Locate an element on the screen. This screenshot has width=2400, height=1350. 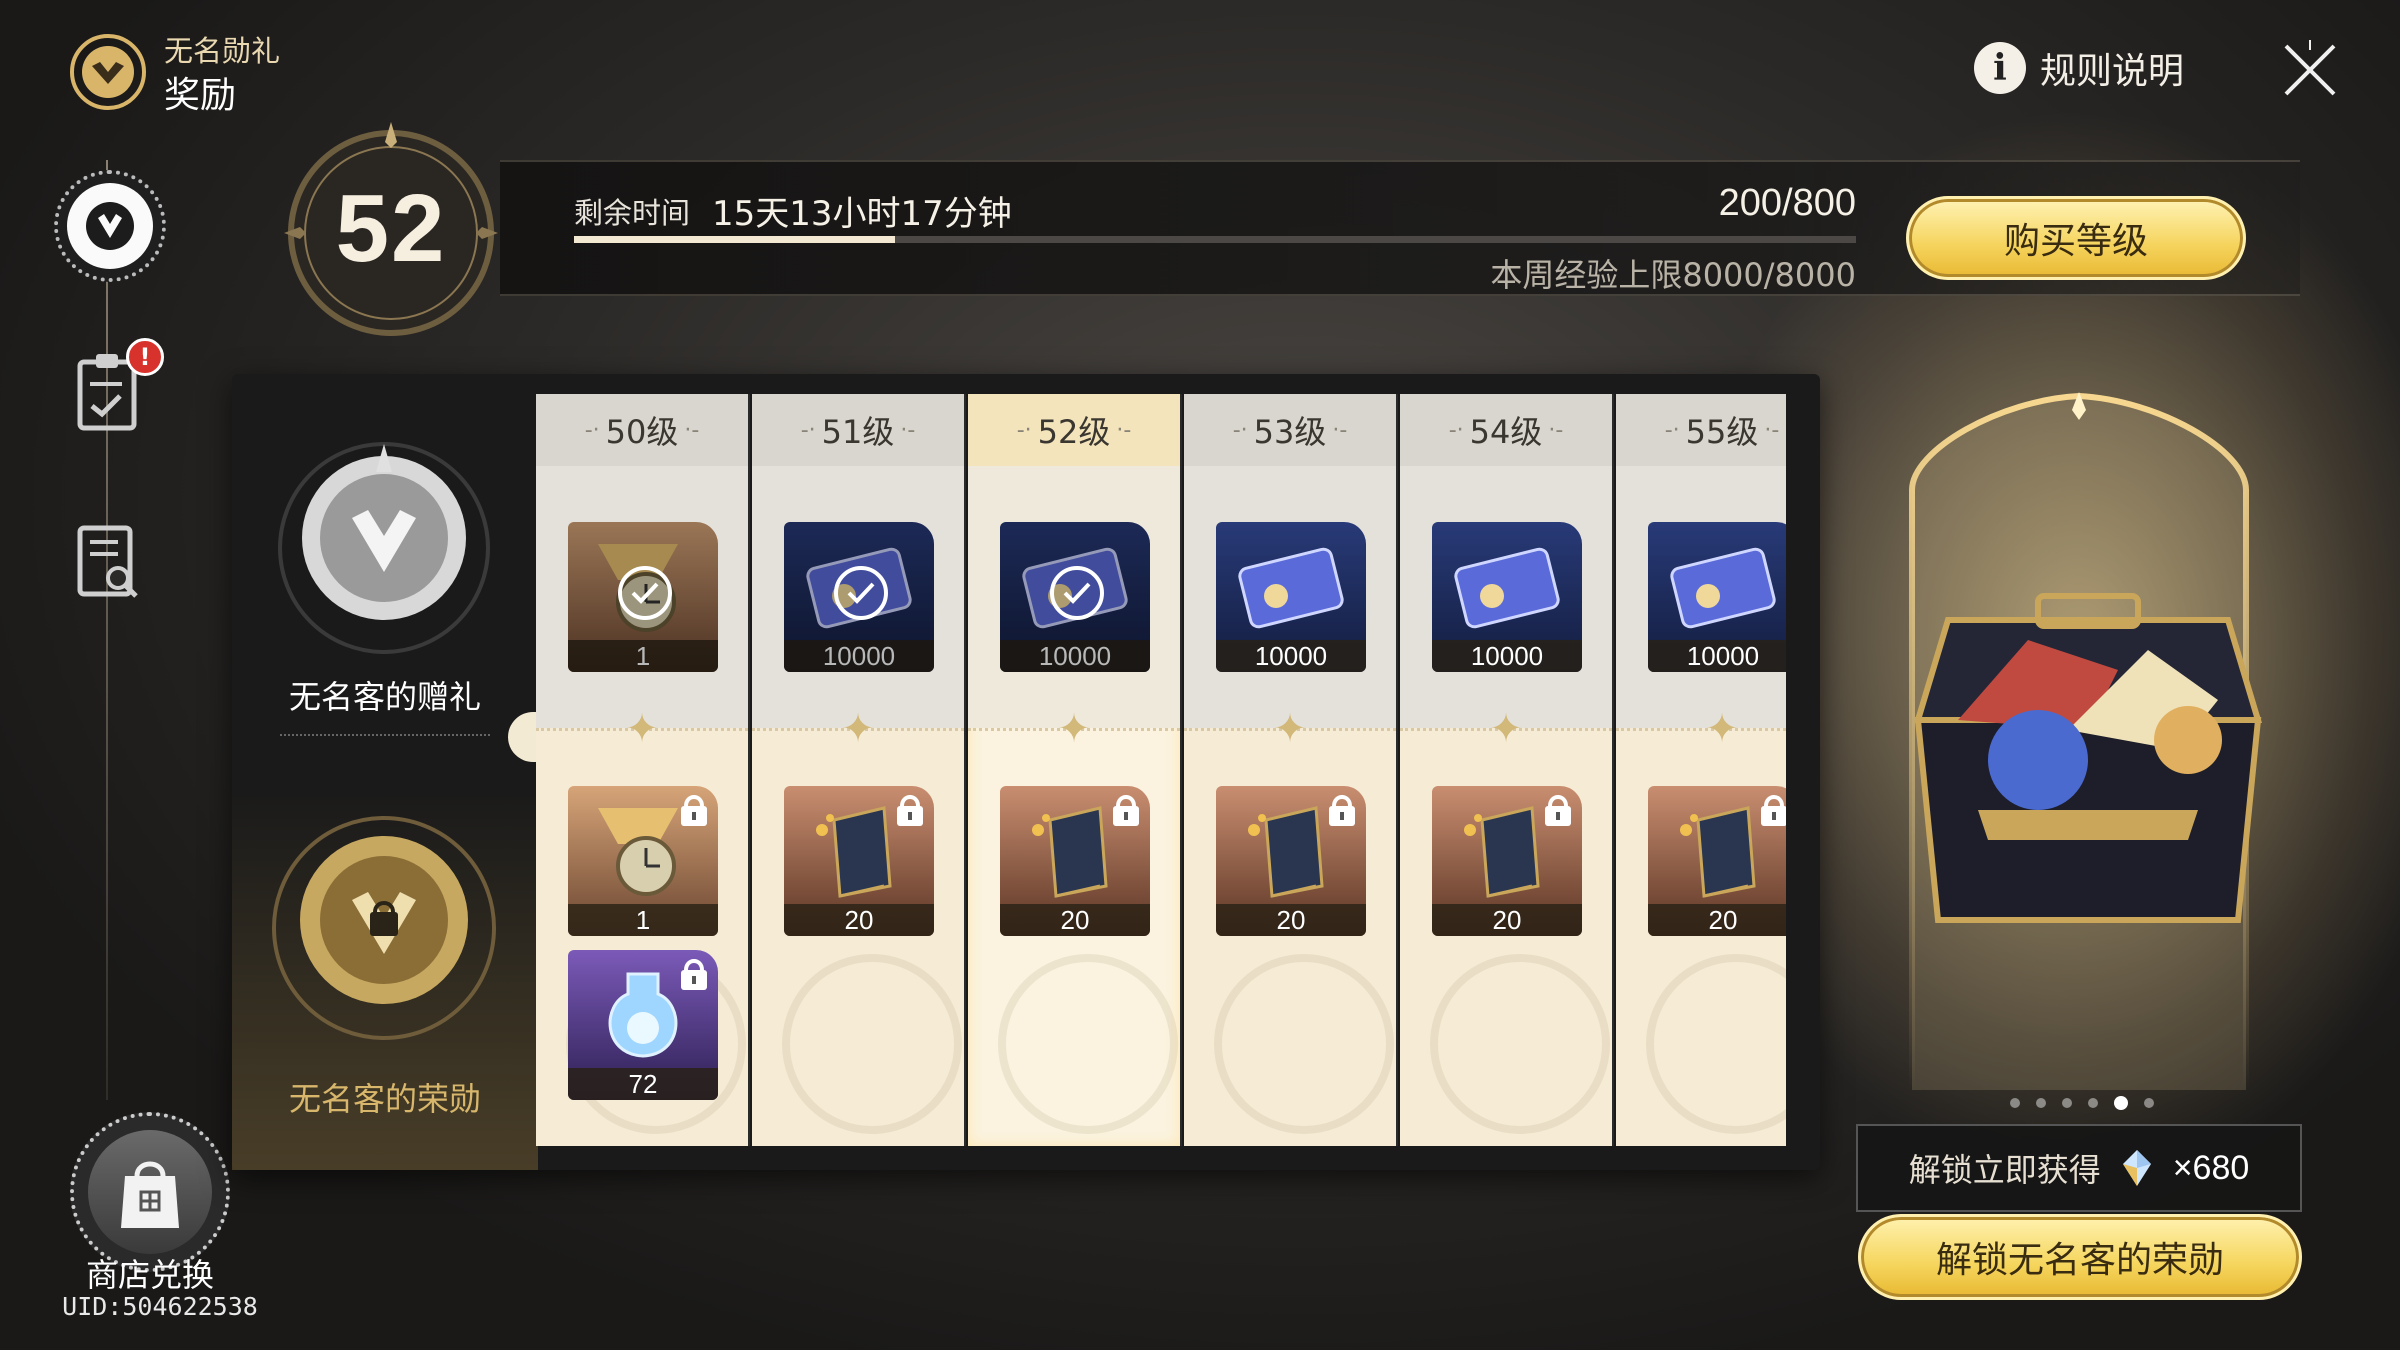
nameless-honor-logo-icon is located at coordinates (108, 72).